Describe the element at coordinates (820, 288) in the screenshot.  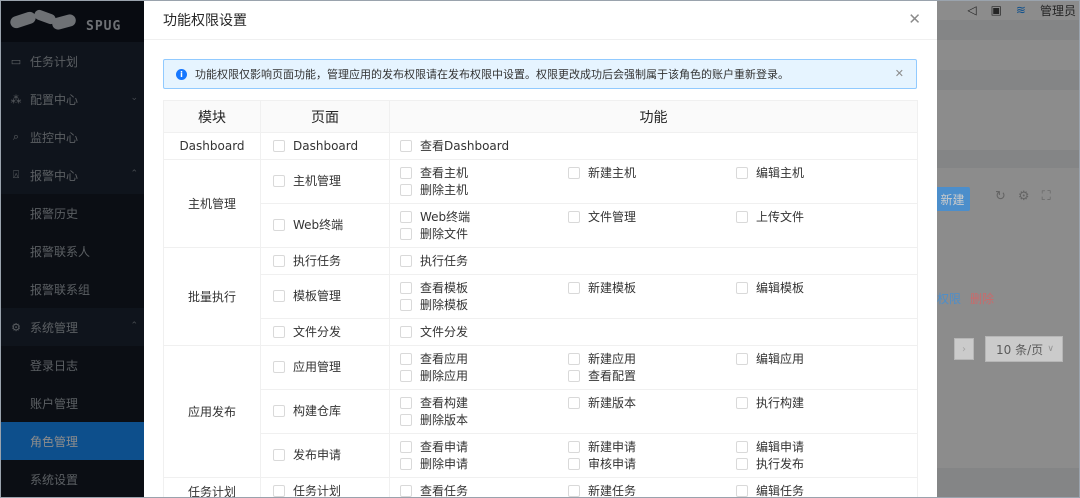
I see `function-checkbox: 编辑模板` at that location.